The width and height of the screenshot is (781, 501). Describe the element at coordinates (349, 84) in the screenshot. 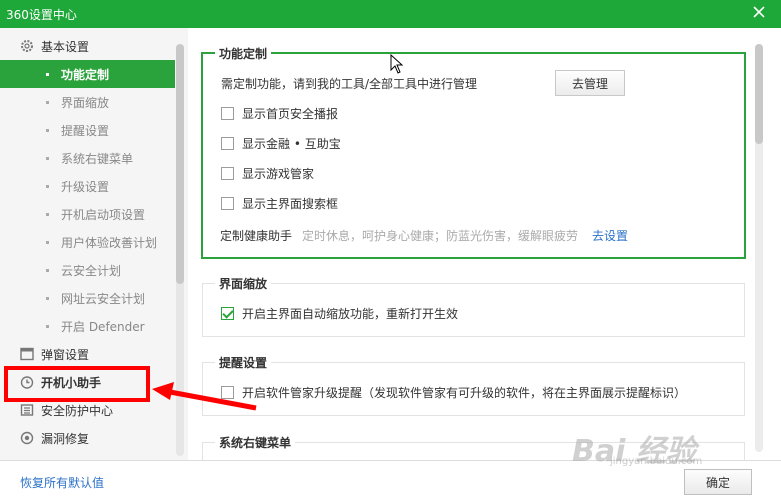

I see `custom-desc: 需定制功能，请到我的工具/全部工具中进行管理` at that location.